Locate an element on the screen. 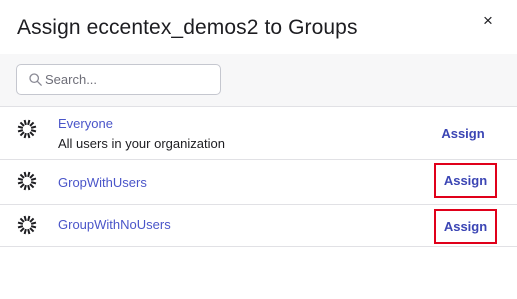  search-icon is located at coordinates (35, 79).